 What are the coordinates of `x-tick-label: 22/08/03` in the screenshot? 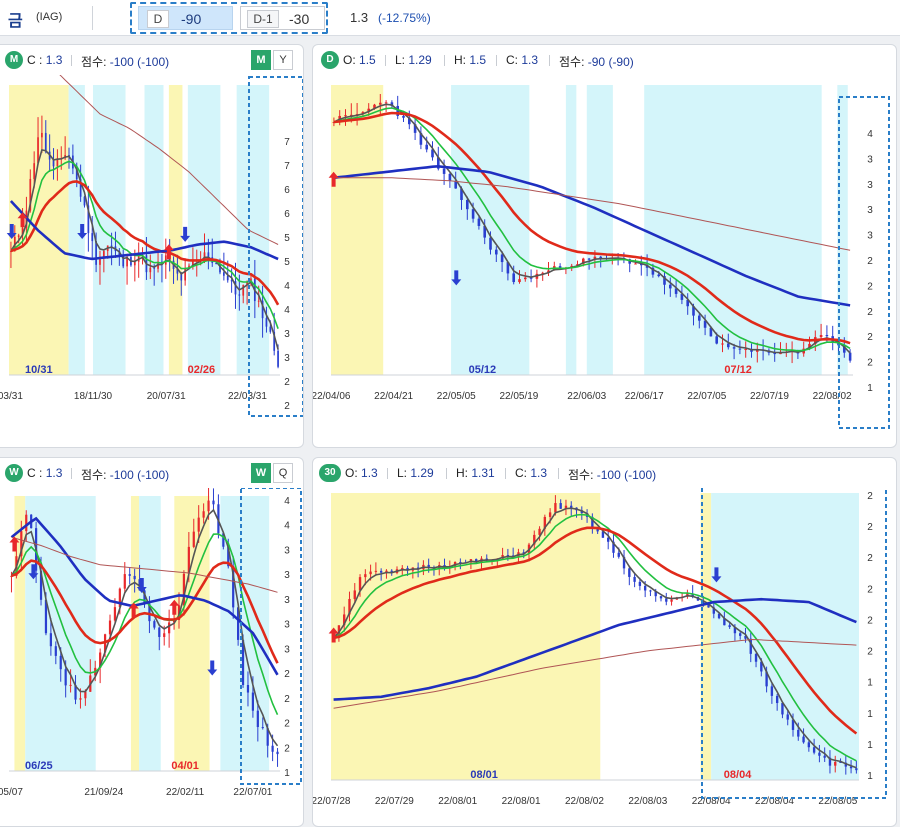 It's located at (647, 801).